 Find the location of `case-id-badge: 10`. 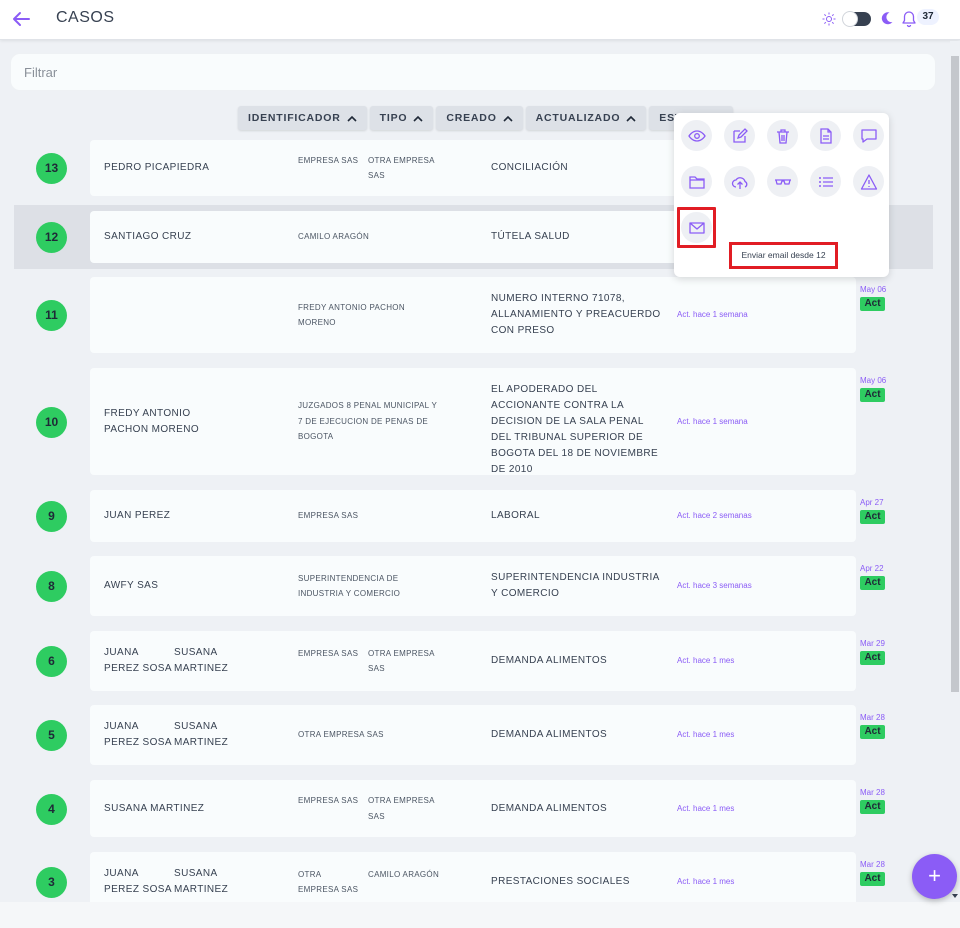

case-id-badge: 10 is located at coordinates (51, 422).